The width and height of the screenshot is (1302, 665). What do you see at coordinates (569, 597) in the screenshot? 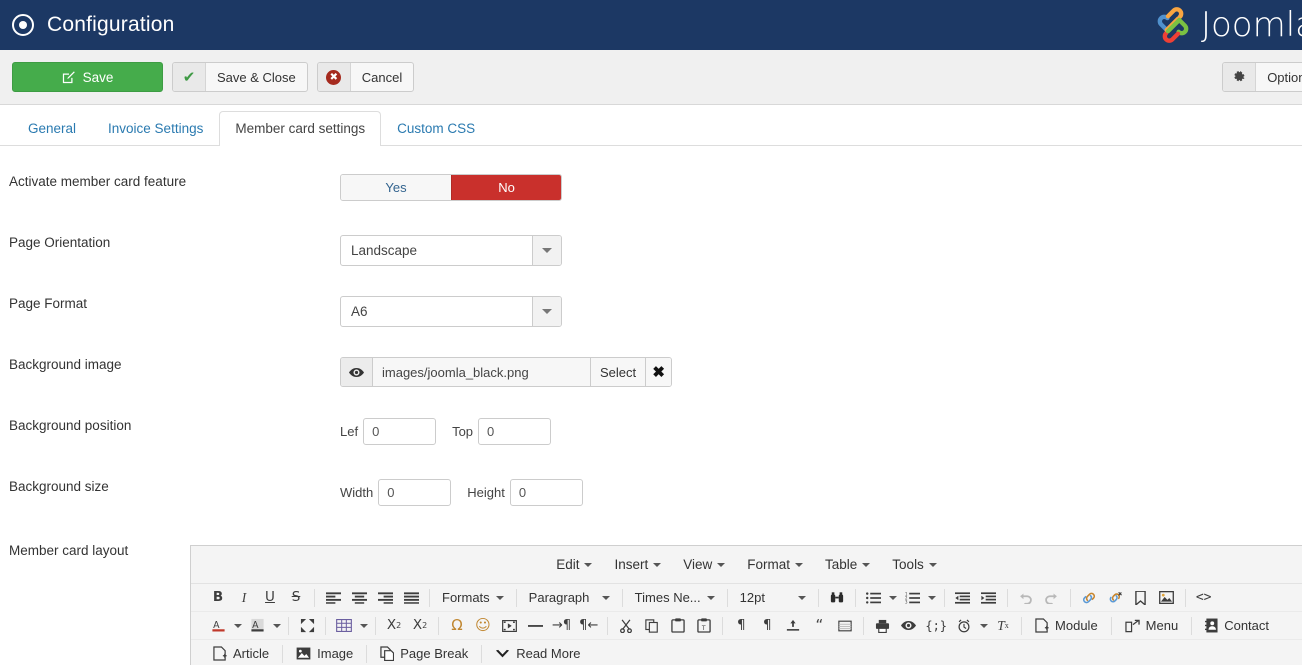
I see `block-format-dropdown: Paragraph` at bounding box center [569, 597].